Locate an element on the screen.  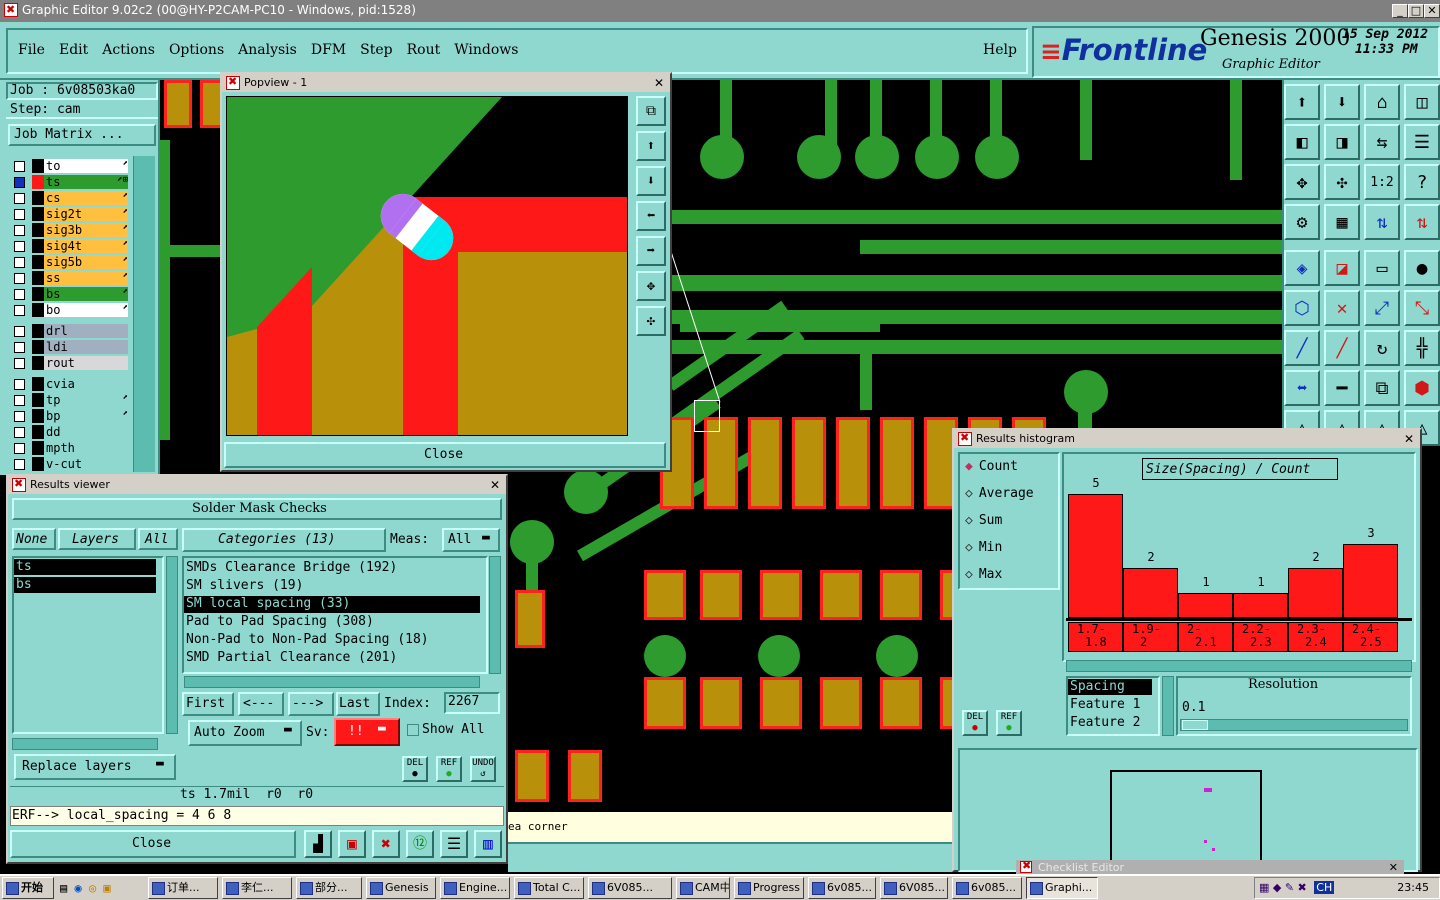
folder-icon: ▣ is located at coordinates (106, 888).